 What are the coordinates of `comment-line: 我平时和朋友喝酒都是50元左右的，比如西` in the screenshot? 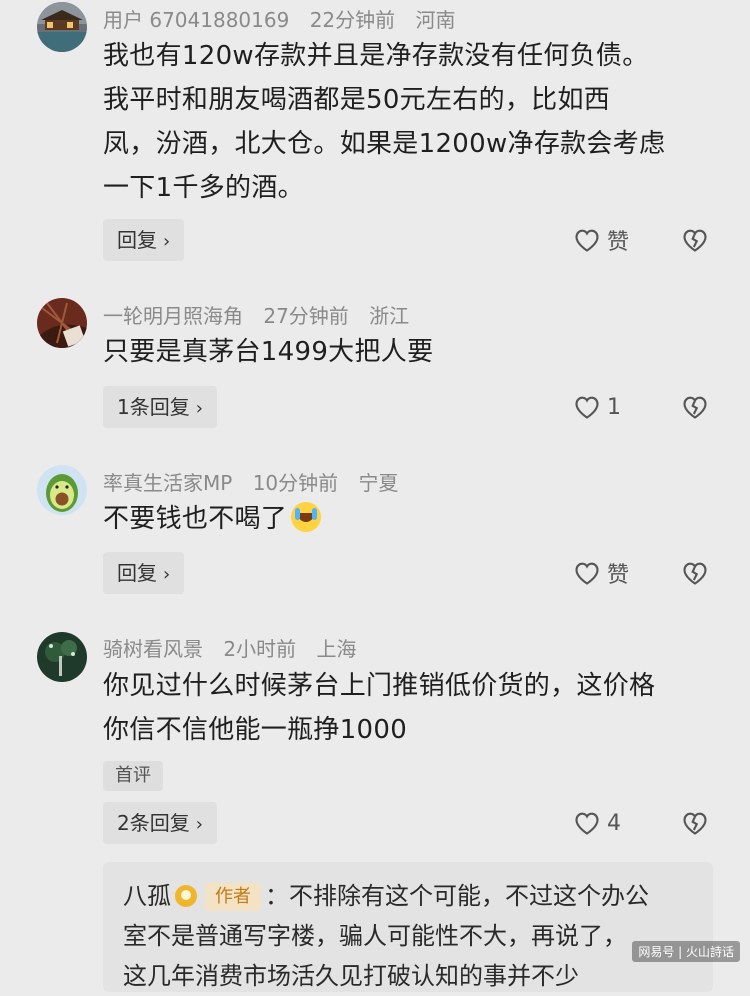 It's located at (357, 100).